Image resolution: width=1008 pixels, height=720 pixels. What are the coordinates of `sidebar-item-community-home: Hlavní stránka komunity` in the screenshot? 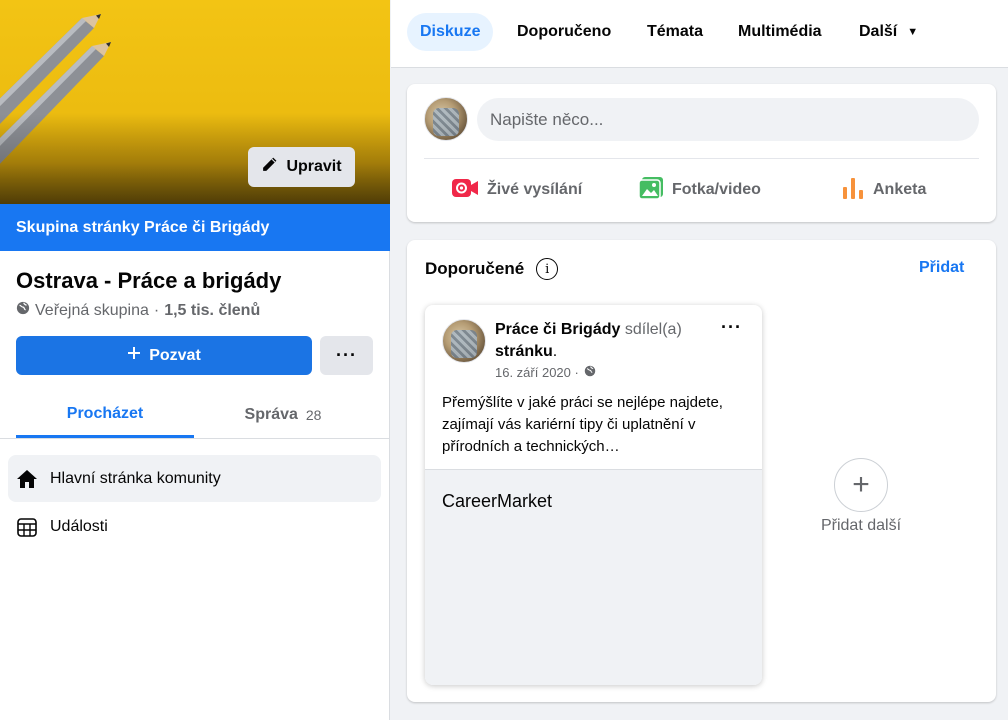 It's located at (194, 478).